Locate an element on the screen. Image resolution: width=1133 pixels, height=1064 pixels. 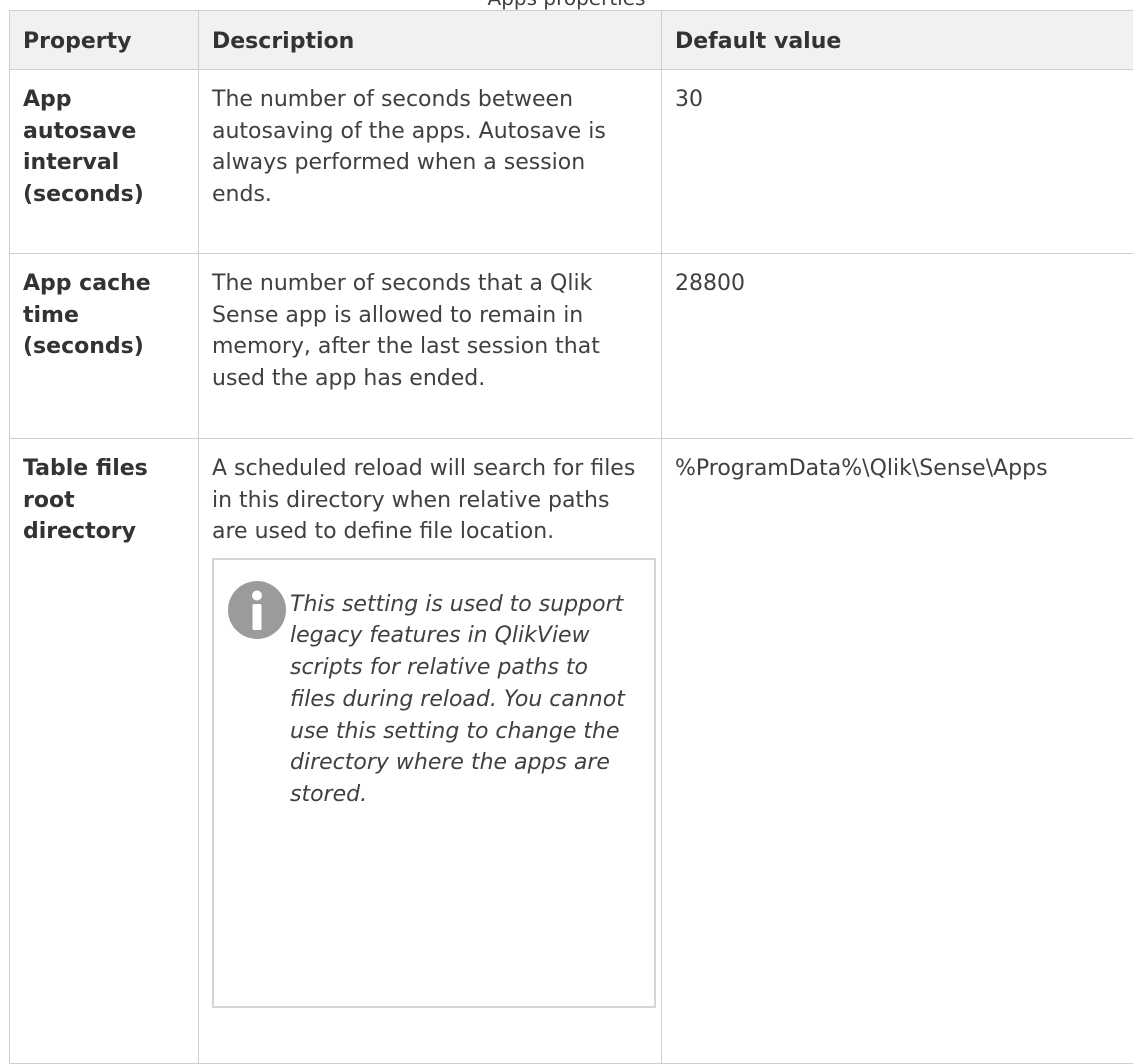
property-cell: Table files root directory is located at coordinates (104, 751).